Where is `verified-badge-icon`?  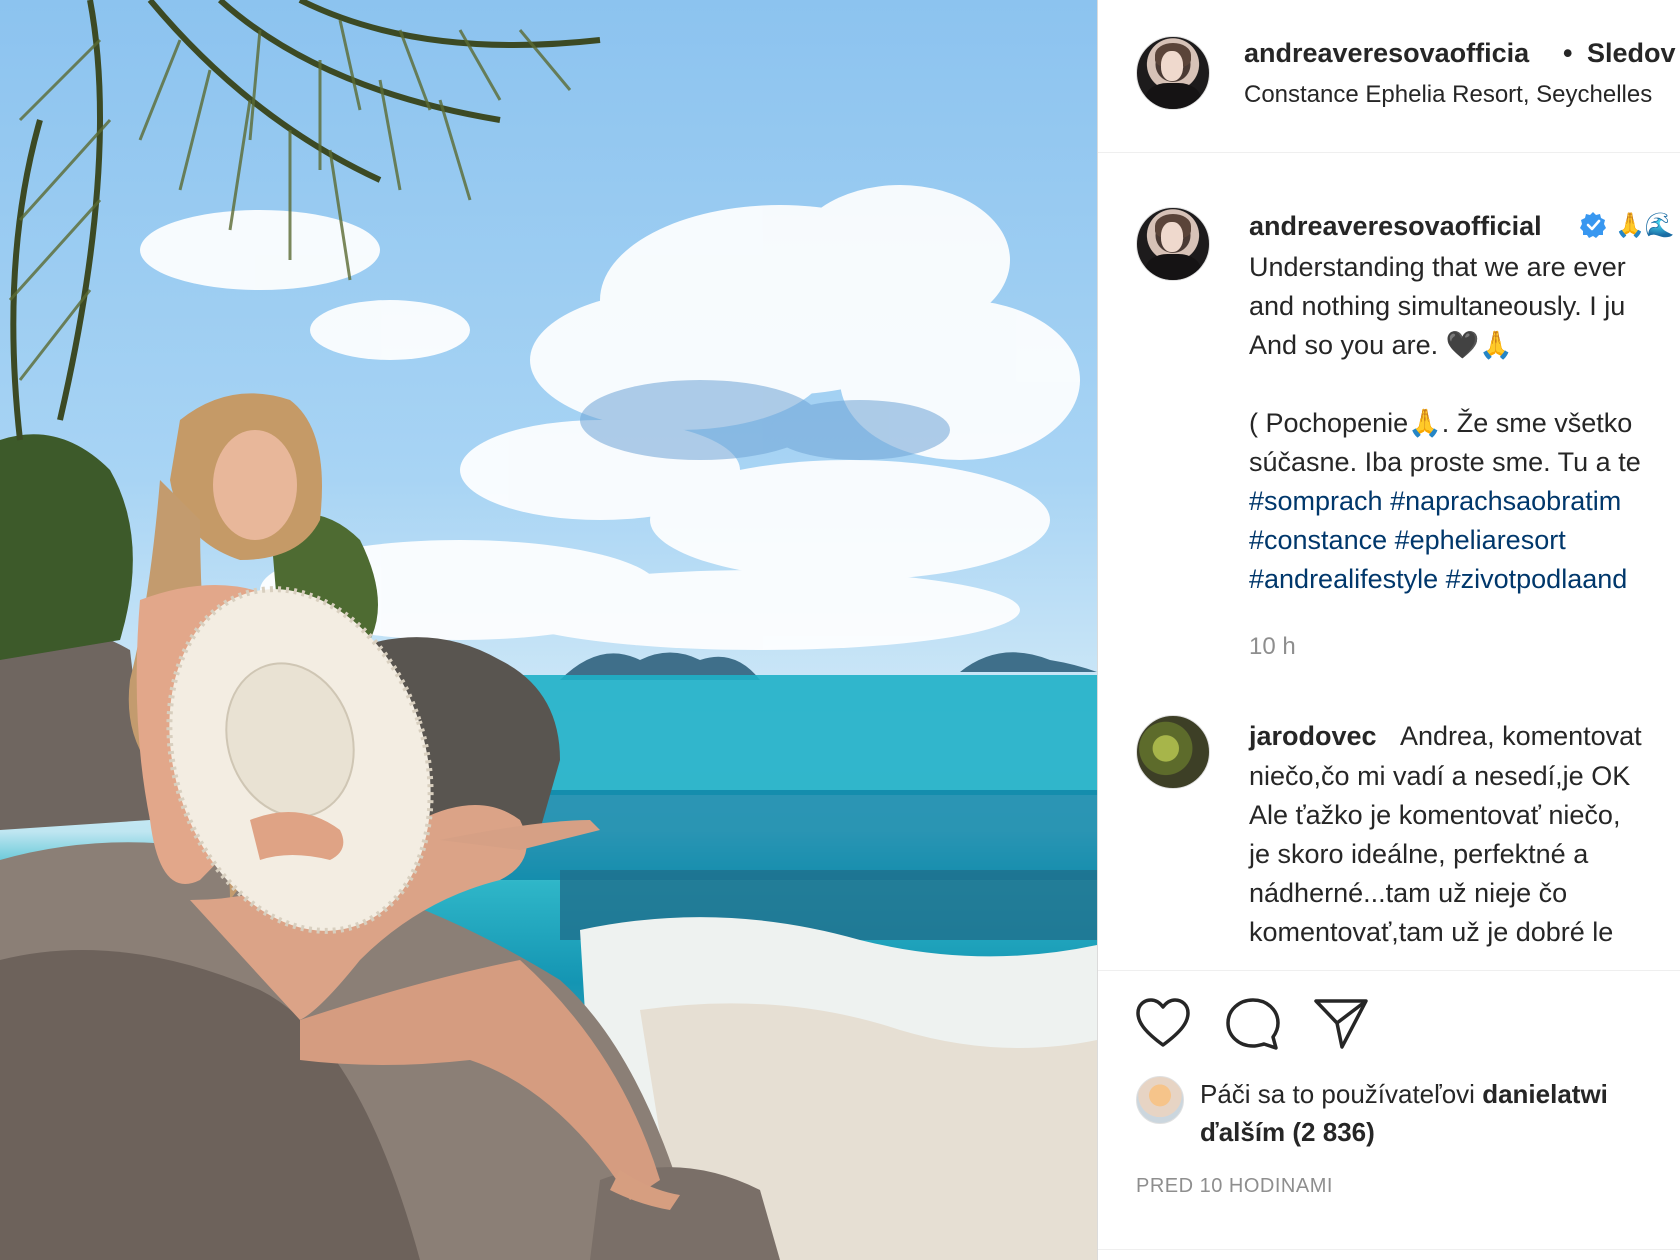
verified-badge-icon is located at coordinates (1593, 225).